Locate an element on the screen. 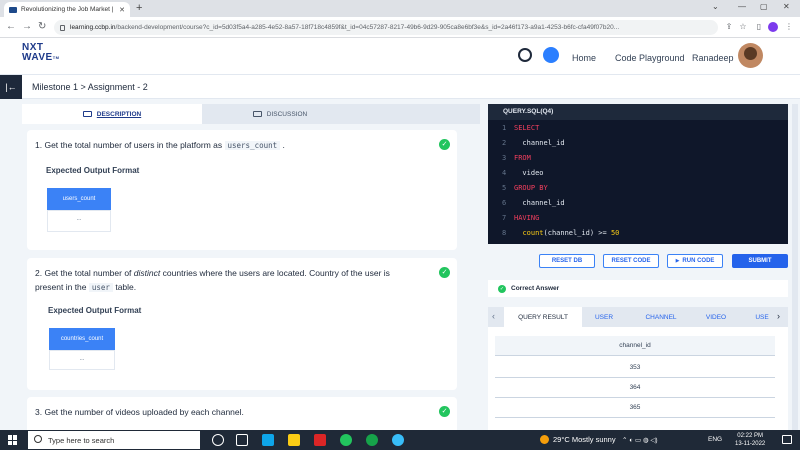 The image size is (800, 450). chevron-left-icon: ‹ is located at coordinates (493, 316).